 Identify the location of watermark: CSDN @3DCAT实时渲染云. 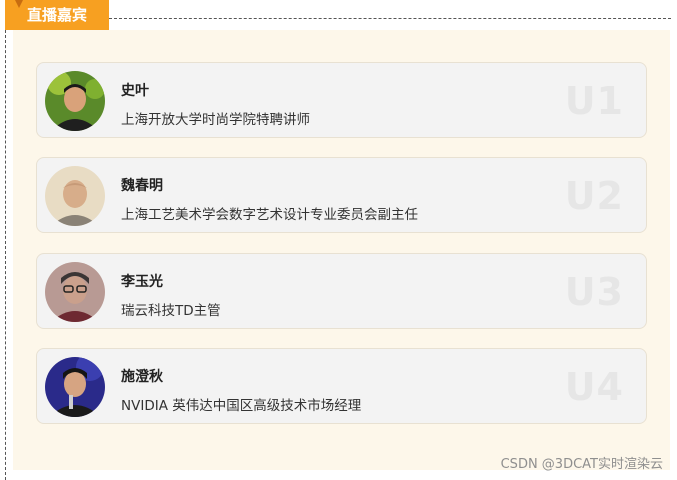
(581, 464).